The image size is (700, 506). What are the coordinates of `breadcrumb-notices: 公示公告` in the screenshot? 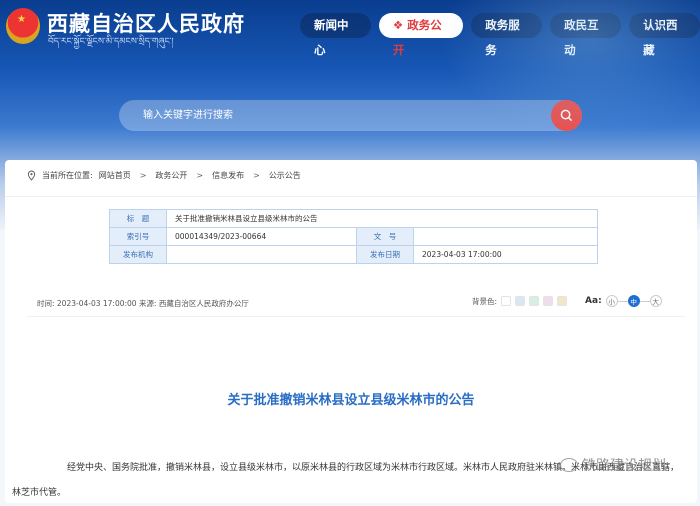 It's located at (285, 175).